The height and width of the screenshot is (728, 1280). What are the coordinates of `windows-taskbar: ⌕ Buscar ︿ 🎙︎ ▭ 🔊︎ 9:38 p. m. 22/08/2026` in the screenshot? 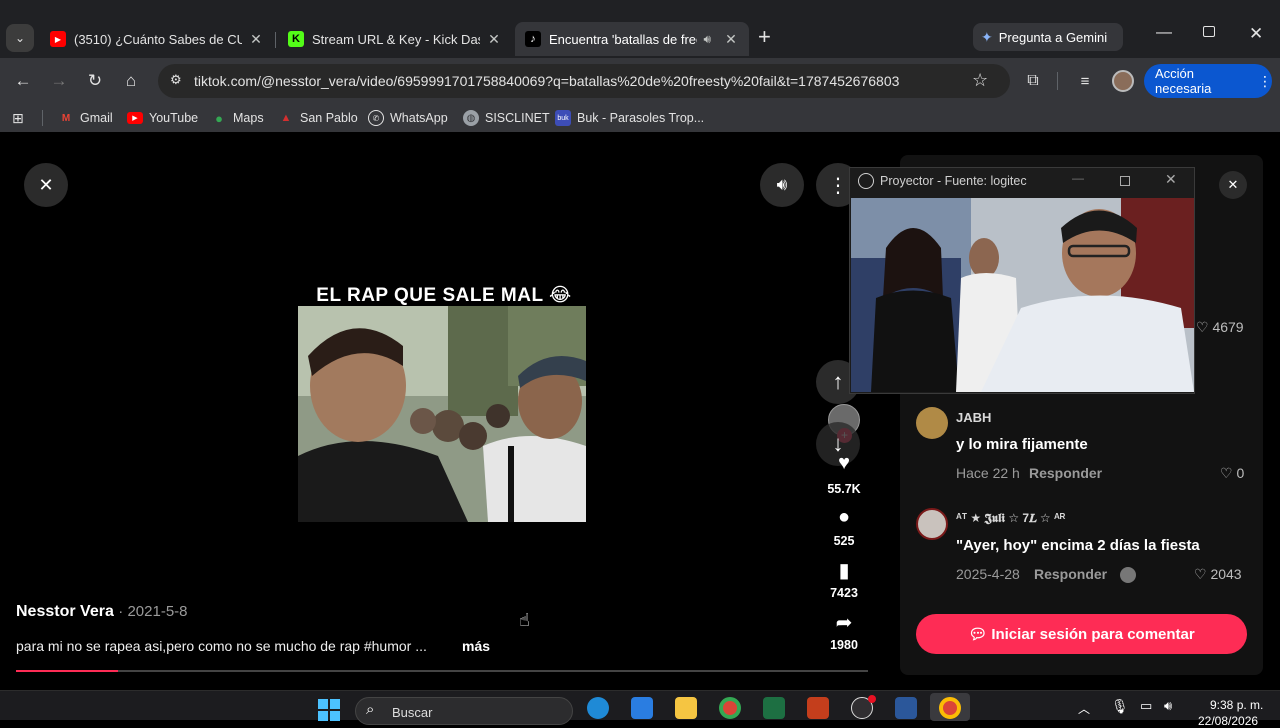 It's located at (640, 709).